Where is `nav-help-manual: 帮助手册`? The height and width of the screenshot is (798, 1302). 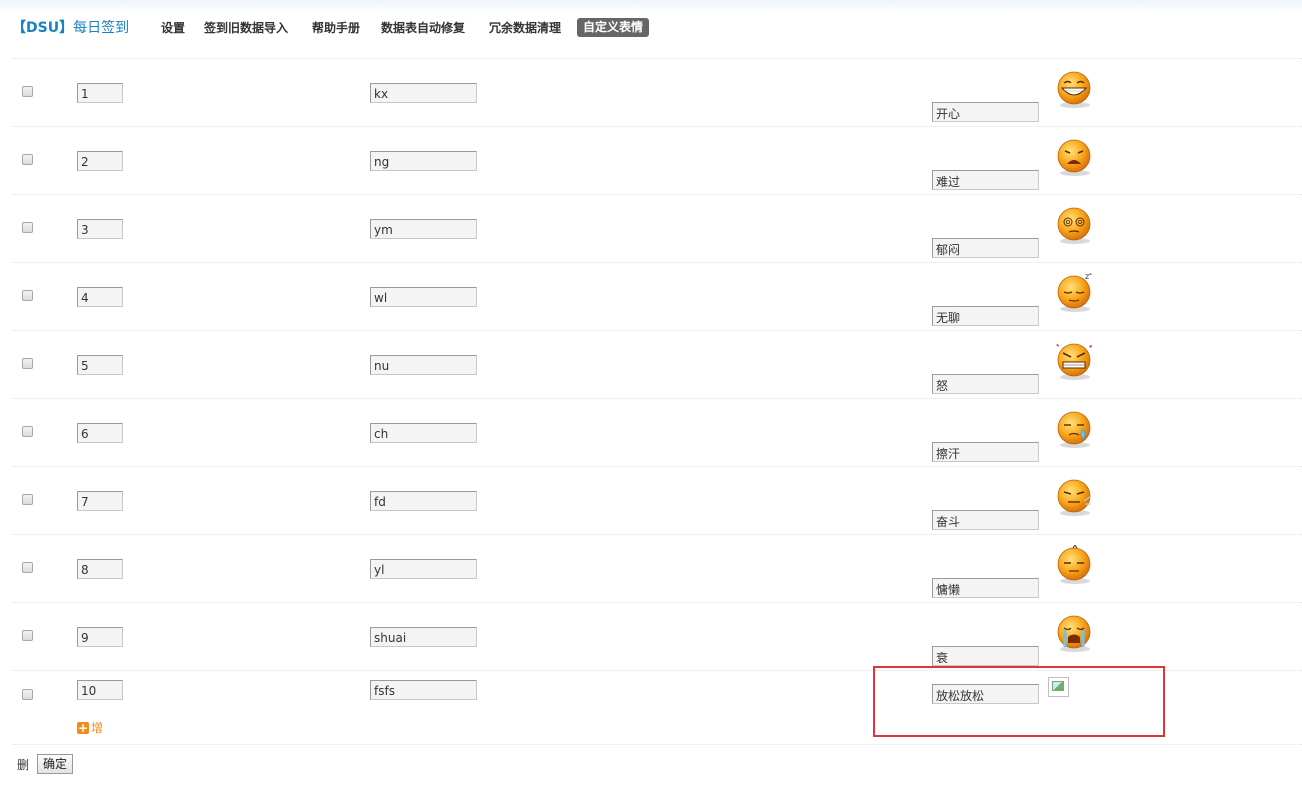 nav-help-manual: 帮助手册 is located at coordinates (336, 28).